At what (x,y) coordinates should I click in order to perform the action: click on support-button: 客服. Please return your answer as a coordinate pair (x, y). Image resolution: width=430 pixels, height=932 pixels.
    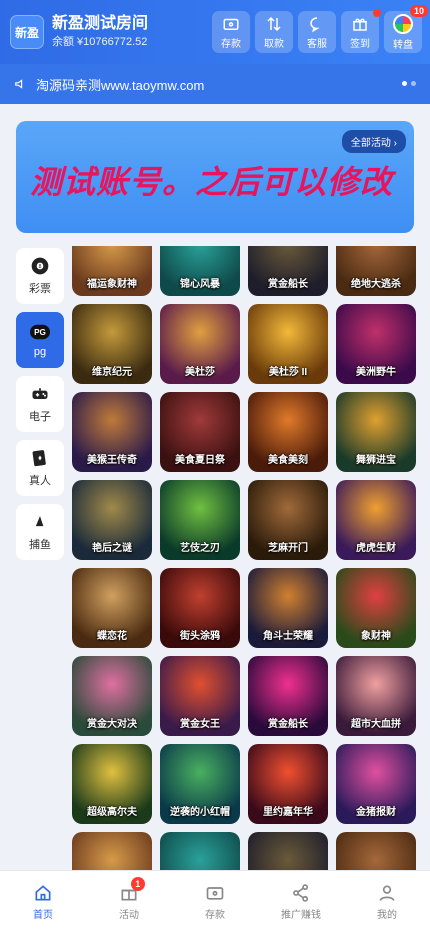
    Looking at the image, I should click on (317, 32).